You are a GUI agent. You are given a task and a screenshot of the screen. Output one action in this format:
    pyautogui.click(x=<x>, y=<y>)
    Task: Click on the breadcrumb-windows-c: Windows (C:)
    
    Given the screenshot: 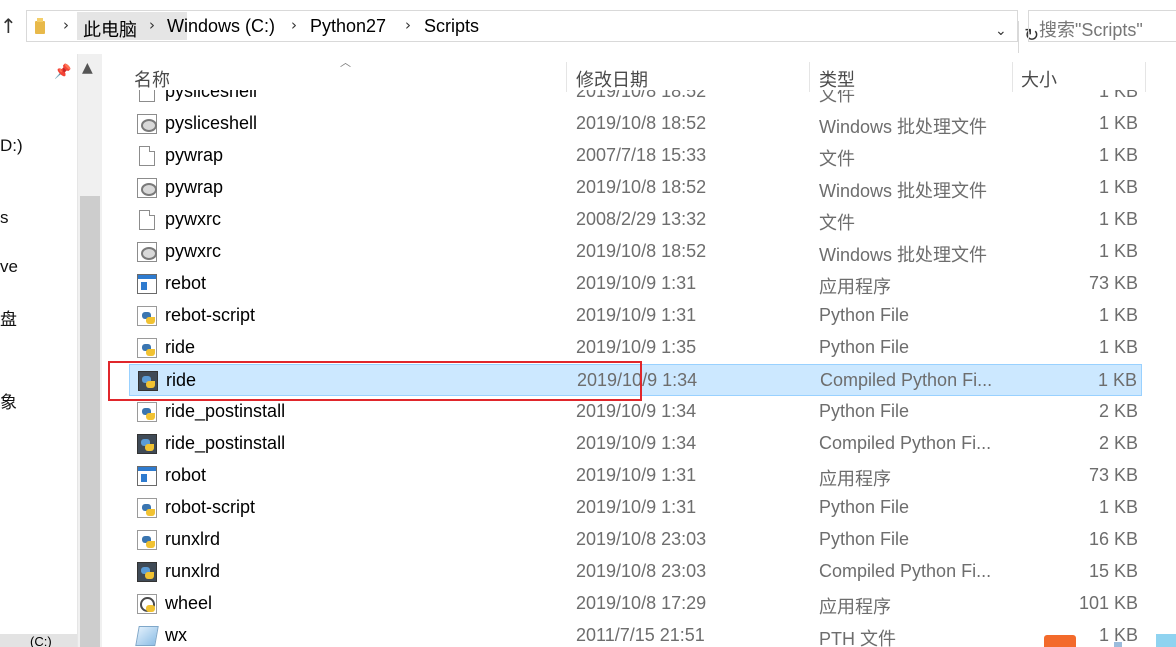 What is the action you would take?
    pyautogui.click(x=221, y=26)
    